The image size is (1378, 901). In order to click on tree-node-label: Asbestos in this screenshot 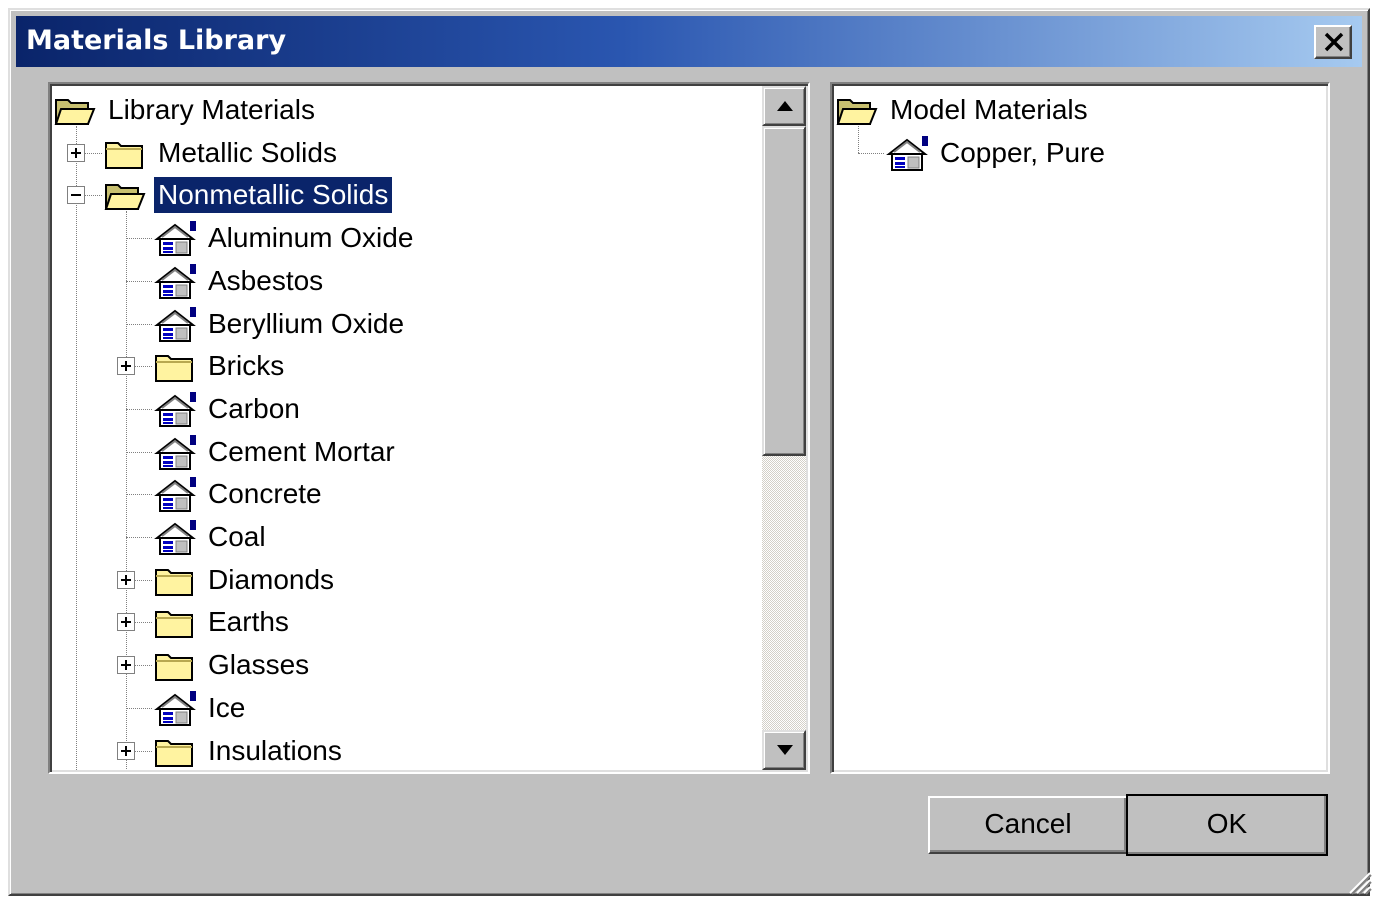, I will do `click(266, 280)`.